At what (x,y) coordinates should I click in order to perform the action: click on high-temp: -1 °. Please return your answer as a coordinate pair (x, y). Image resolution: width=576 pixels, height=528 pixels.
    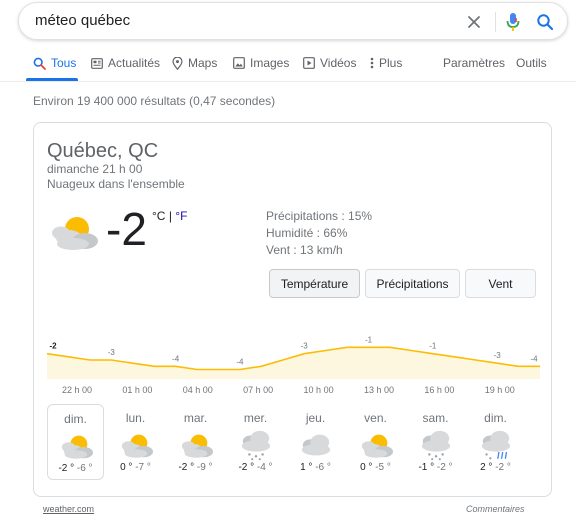
    Looking at the image, I should click on (426, 467).